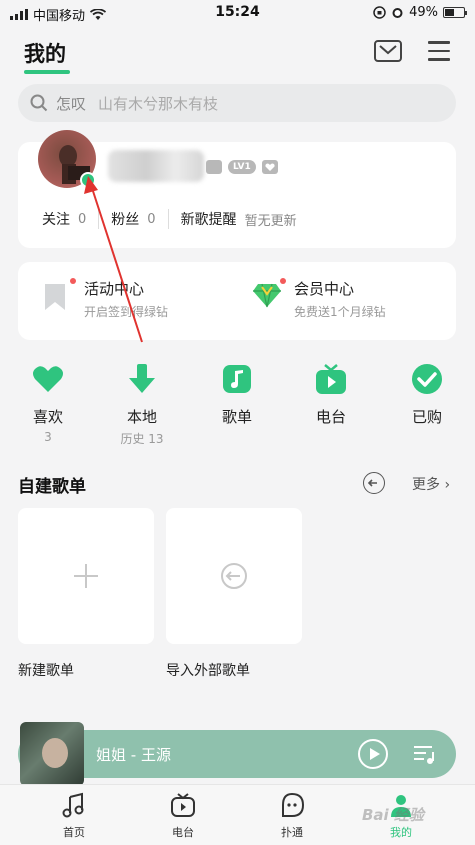 This screenshot has width=475, height=845. I want to click on tab-home: 首页, so click(74, 815).